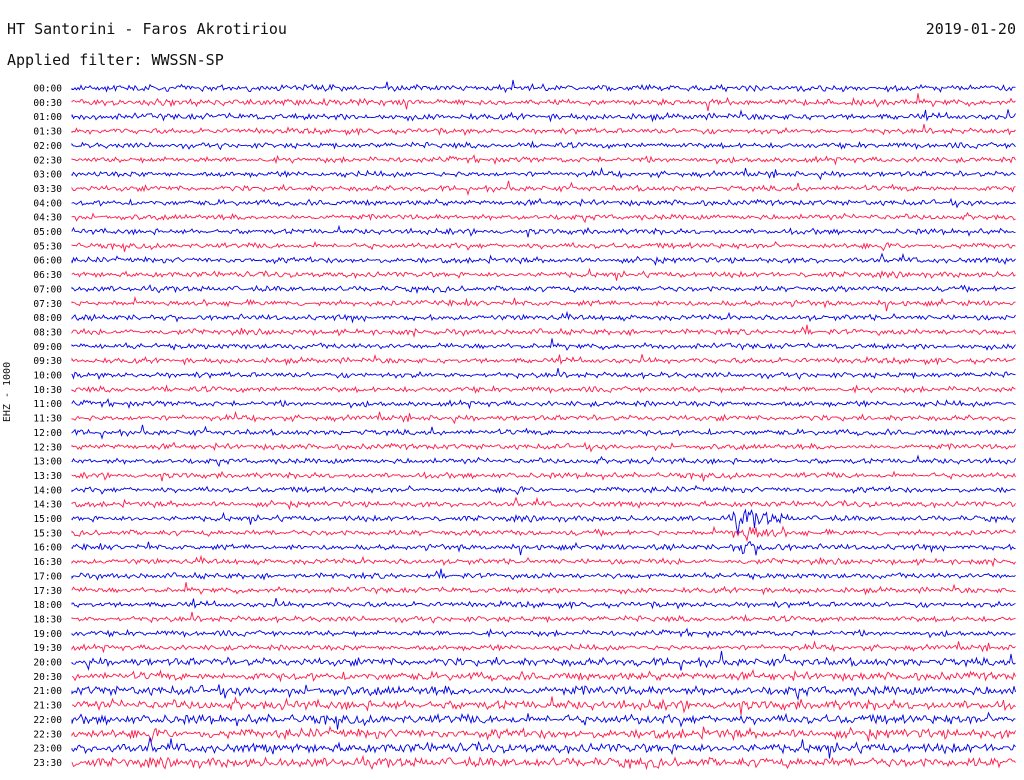  Describe the element at coordinates (47, 447) in the screenshot. I see `row-label-1230: 12:30` at that location.